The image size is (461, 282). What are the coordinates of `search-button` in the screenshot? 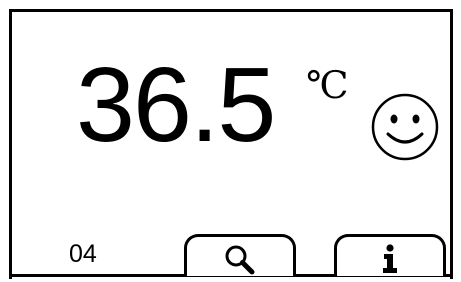 It's located at (240, 255).